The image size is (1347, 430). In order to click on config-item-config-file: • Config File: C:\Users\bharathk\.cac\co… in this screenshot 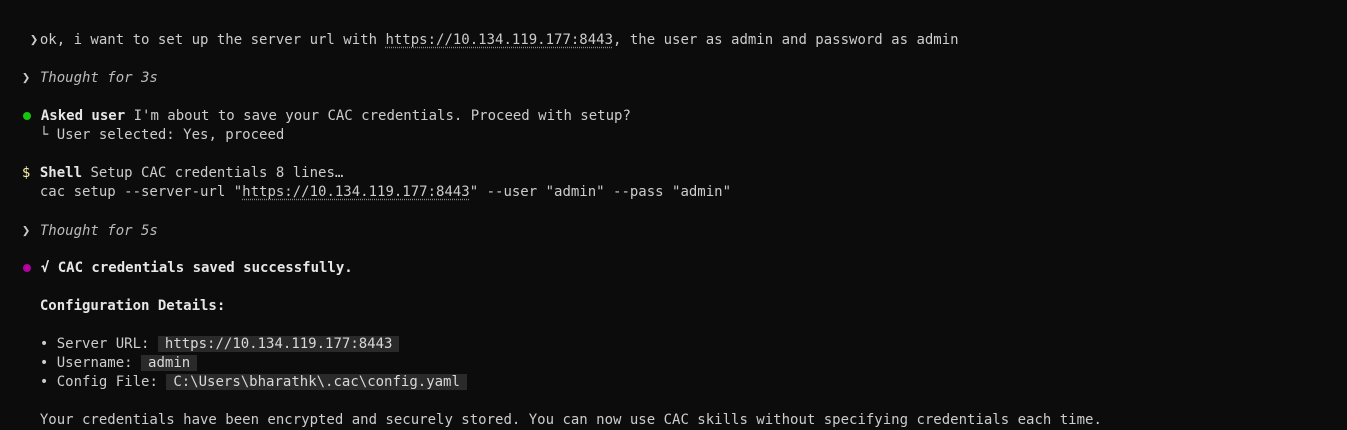, I will do `click(236, 372)`.